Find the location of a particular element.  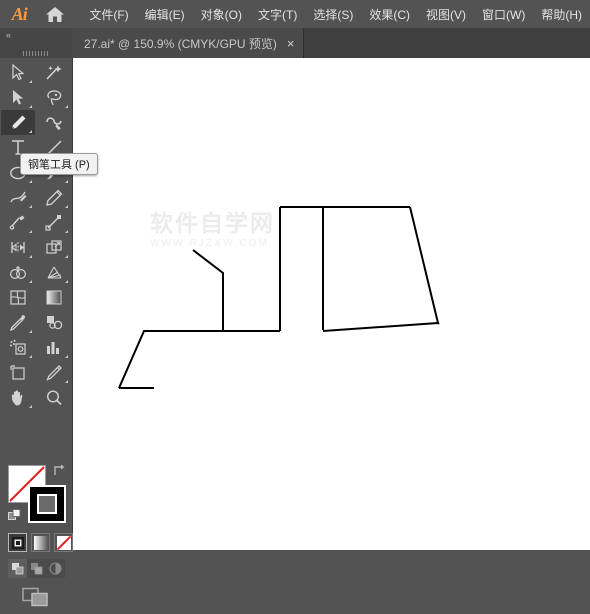

menu-effect: 效果(C) is located at coordinates (389, 14).